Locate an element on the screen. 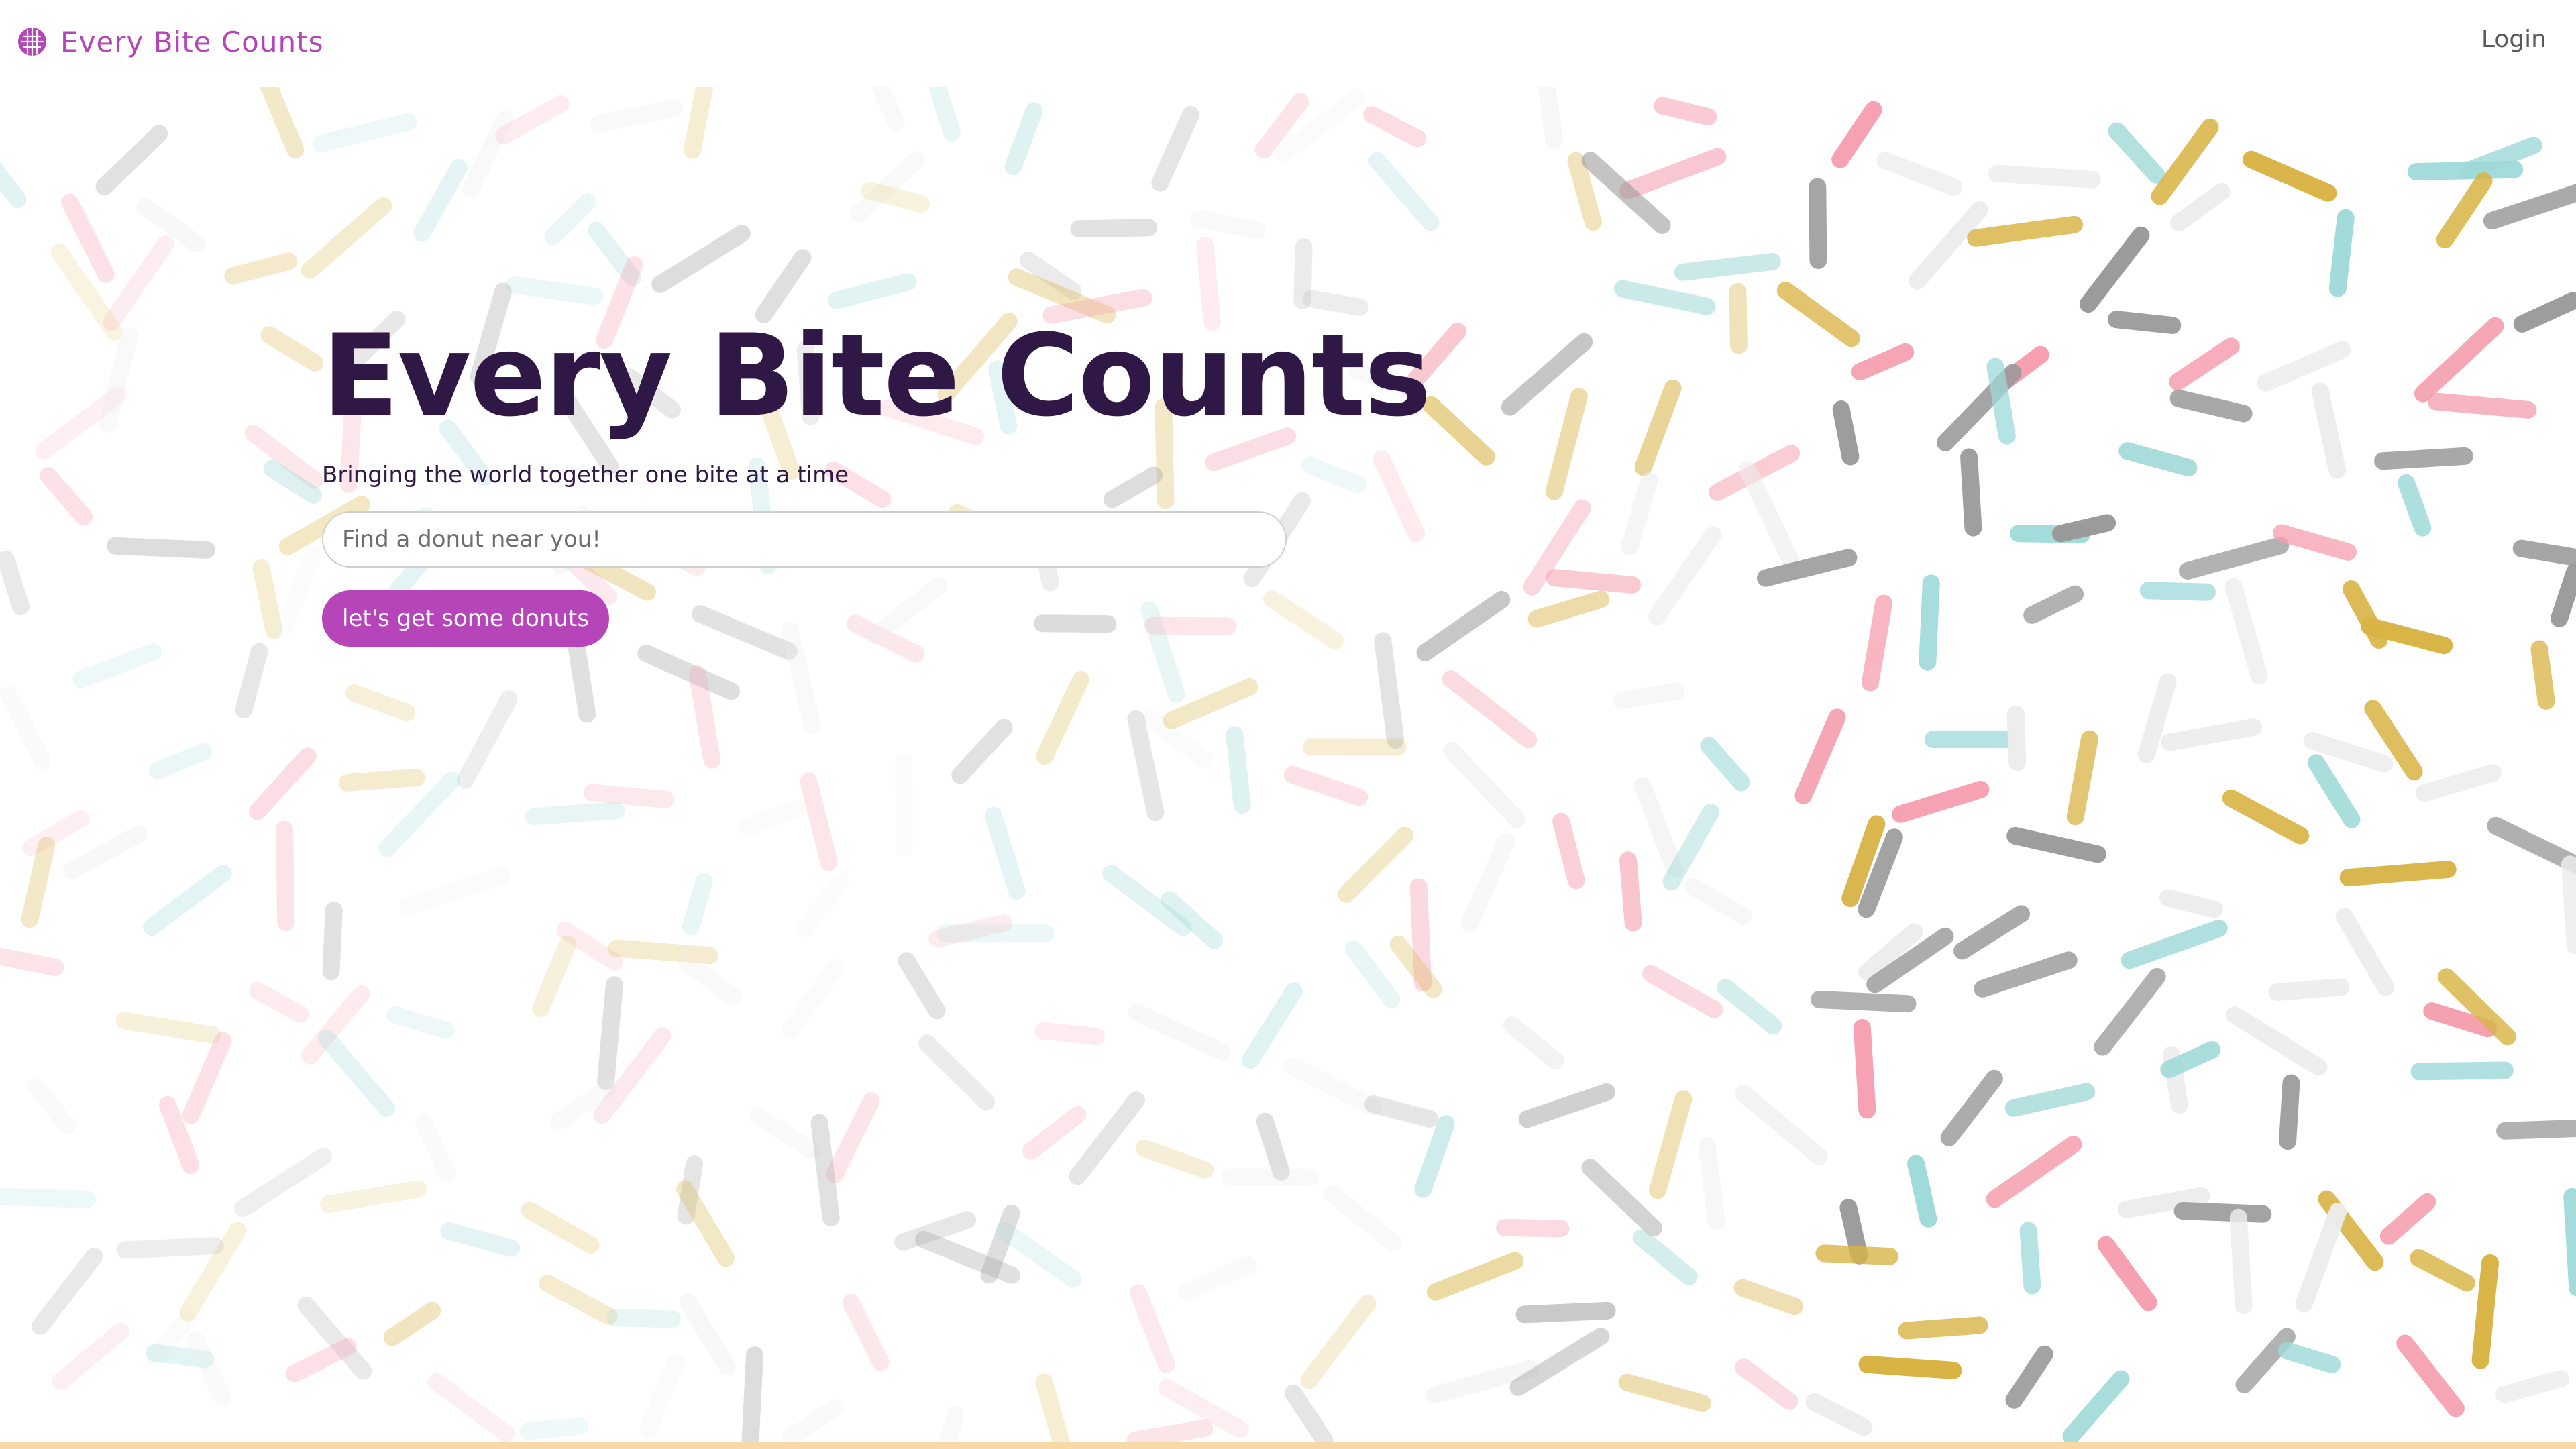  brand-link: Every Bite Counts is located at coordinates (169, 41).